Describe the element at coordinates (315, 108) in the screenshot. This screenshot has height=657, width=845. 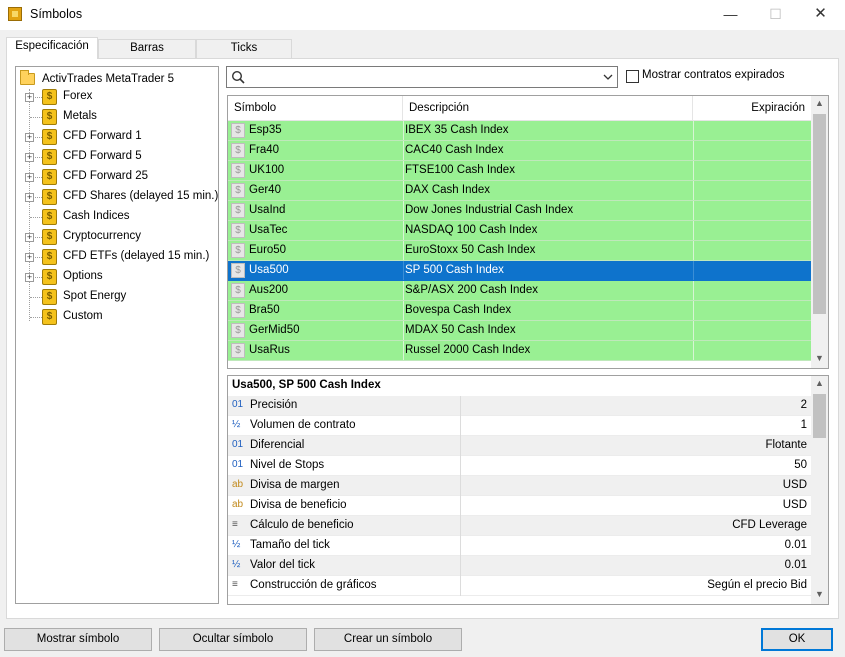
I see `column-header-symbol: Símbolo` at that location.